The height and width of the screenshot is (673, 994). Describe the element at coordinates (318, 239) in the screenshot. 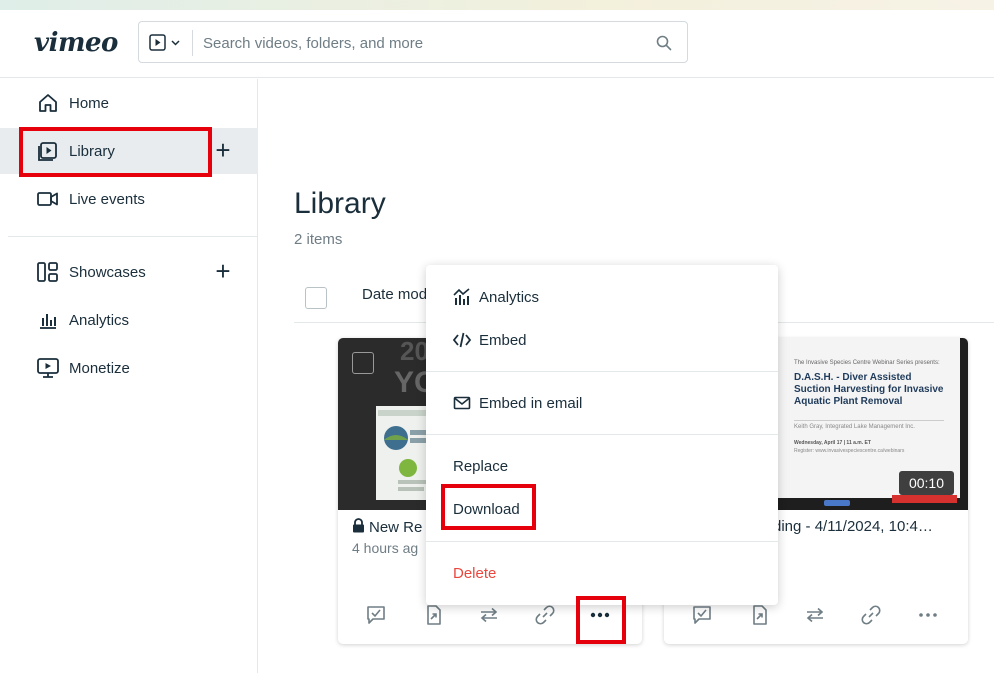

I see `item-count: 2 items` at that location.